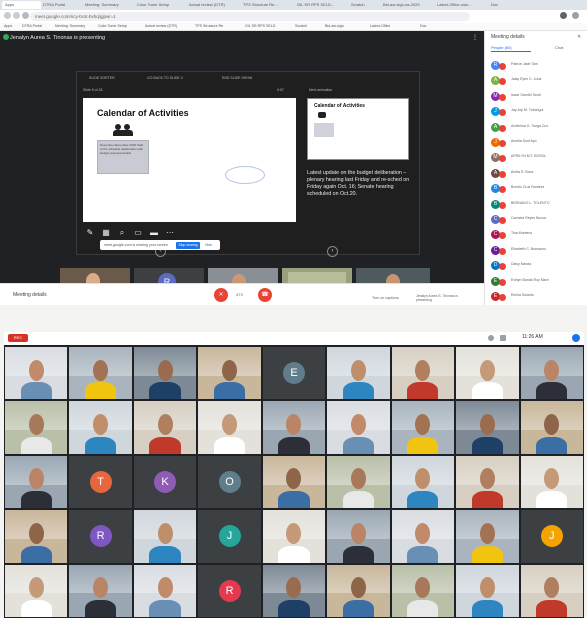 Image resolution: width=587 pixels, height=618 pixels. Describe the element at coordinates (7, 15) in the screenshot. I see `back-icon` at that location.